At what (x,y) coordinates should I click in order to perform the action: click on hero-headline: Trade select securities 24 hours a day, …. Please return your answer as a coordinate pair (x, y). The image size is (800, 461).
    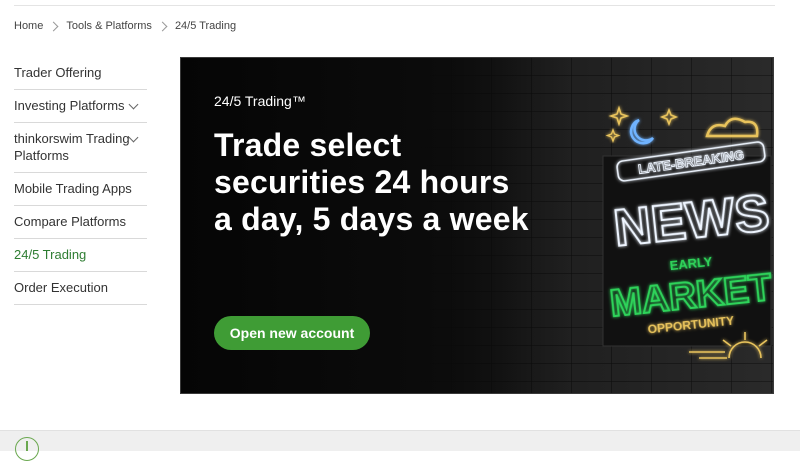
    Looking at the image, I should click on (371, 182).